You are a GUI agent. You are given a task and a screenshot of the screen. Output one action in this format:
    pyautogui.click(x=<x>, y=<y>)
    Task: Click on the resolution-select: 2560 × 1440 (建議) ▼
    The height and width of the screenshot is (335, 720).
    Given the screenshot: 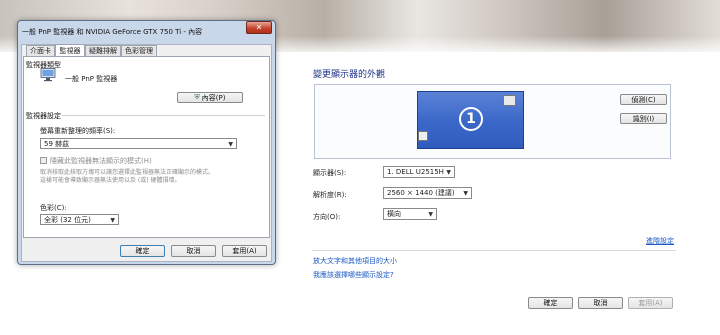 What is the action you would take?
    pyautogui.click(x=427, y=193)
    